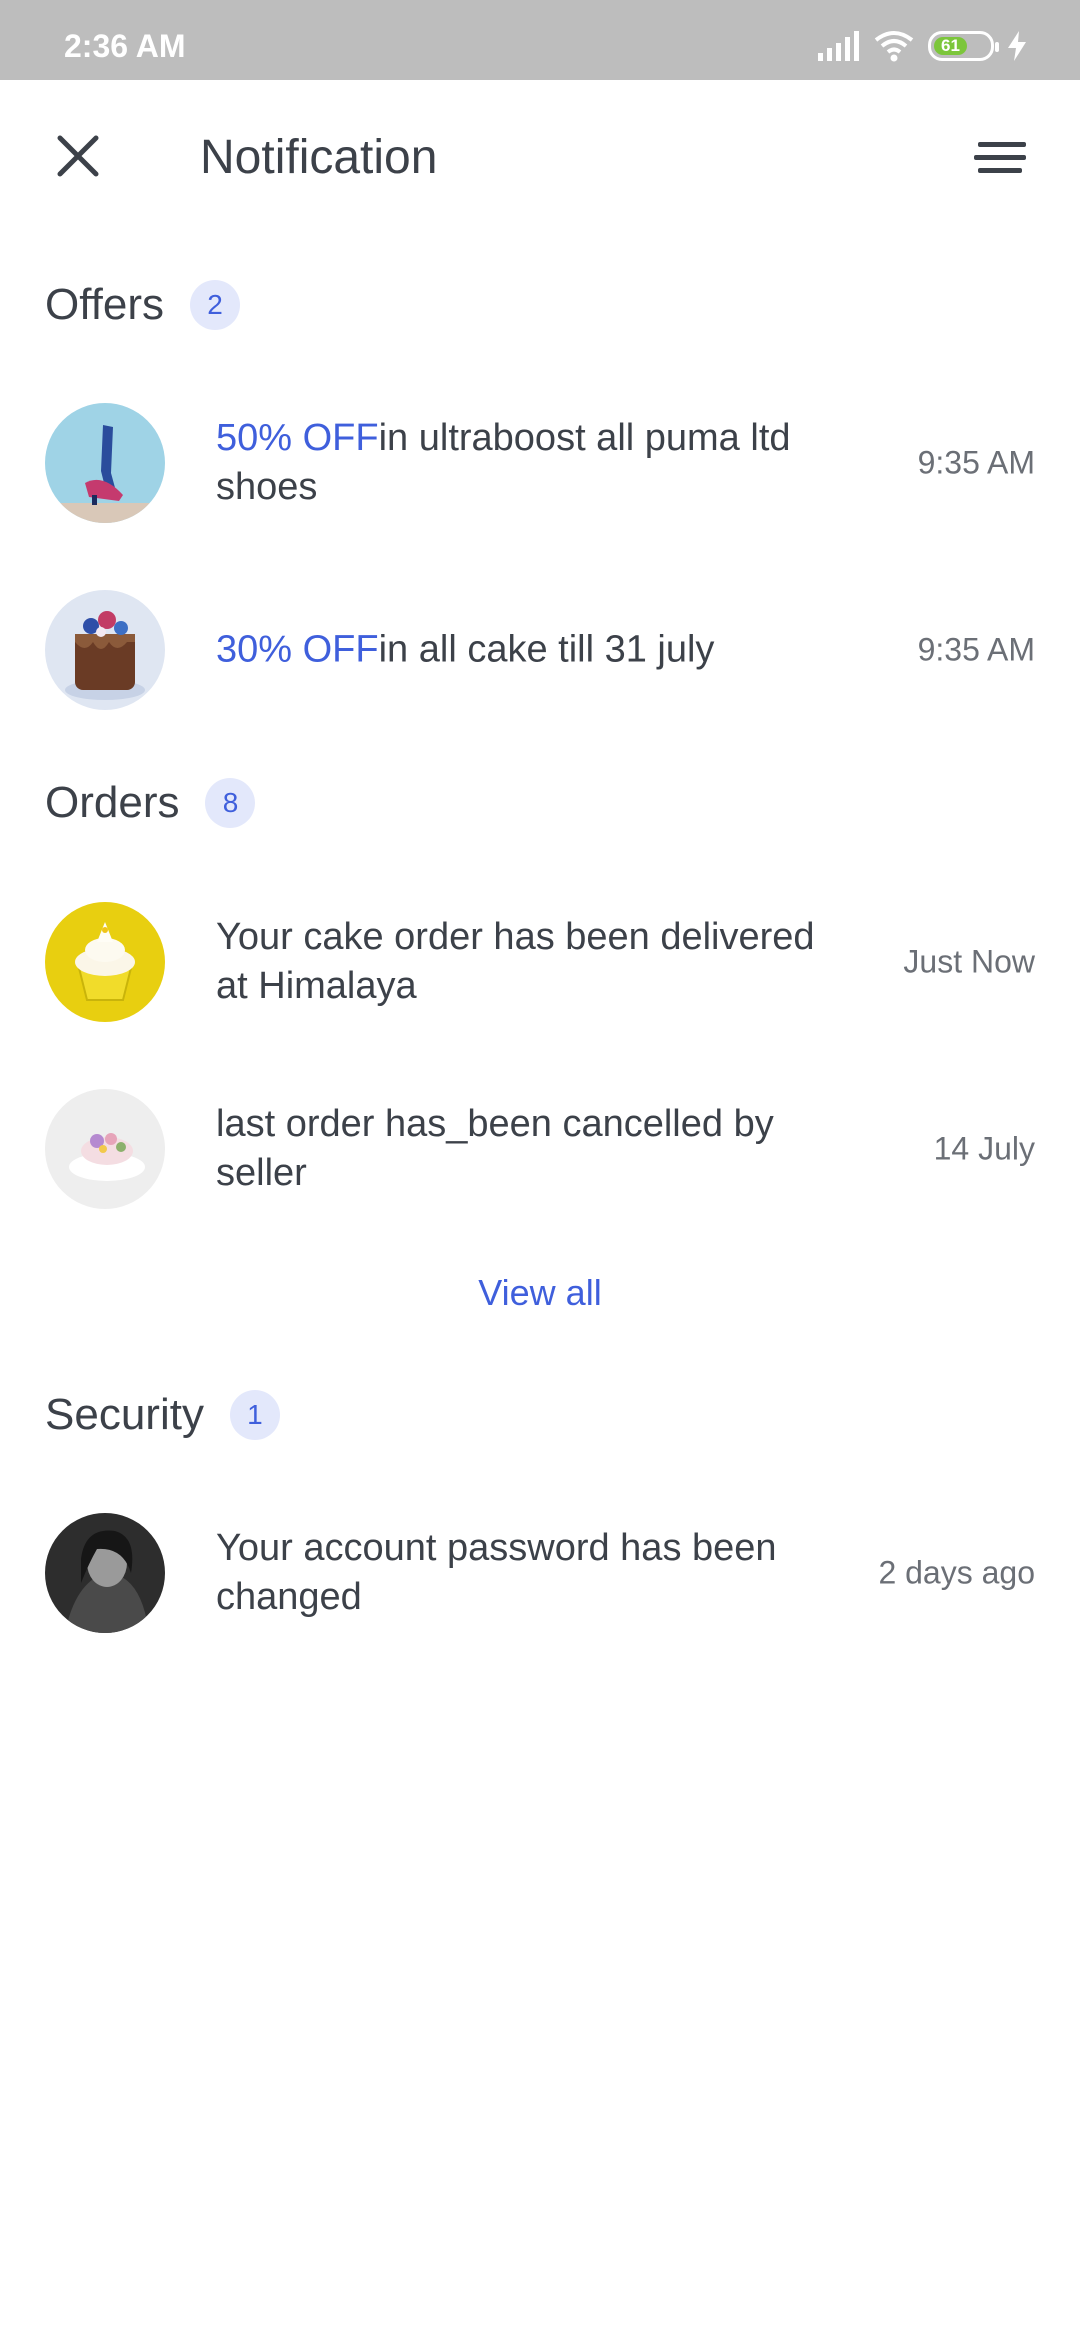 The image size is (1080, 2340). Describe the element at coordinates (546, 649) in the screenshot. I see `offer-text: in all cake till 31 july` at that location.